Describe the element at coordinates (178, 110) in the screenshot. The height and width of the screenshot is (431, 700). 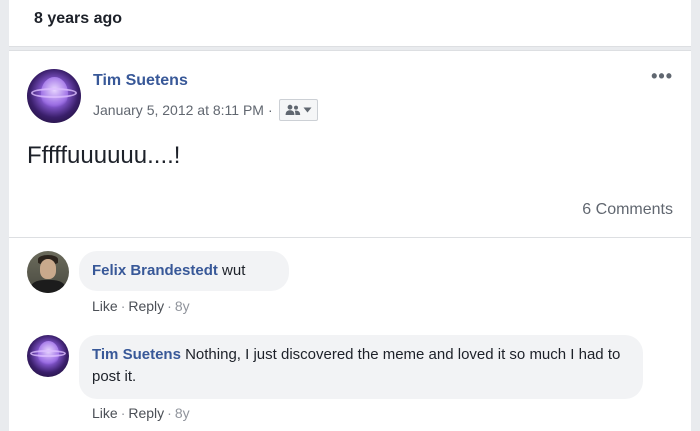
I see `post-timestamp: January 5, 2012 at 8:11 PM` at that location.